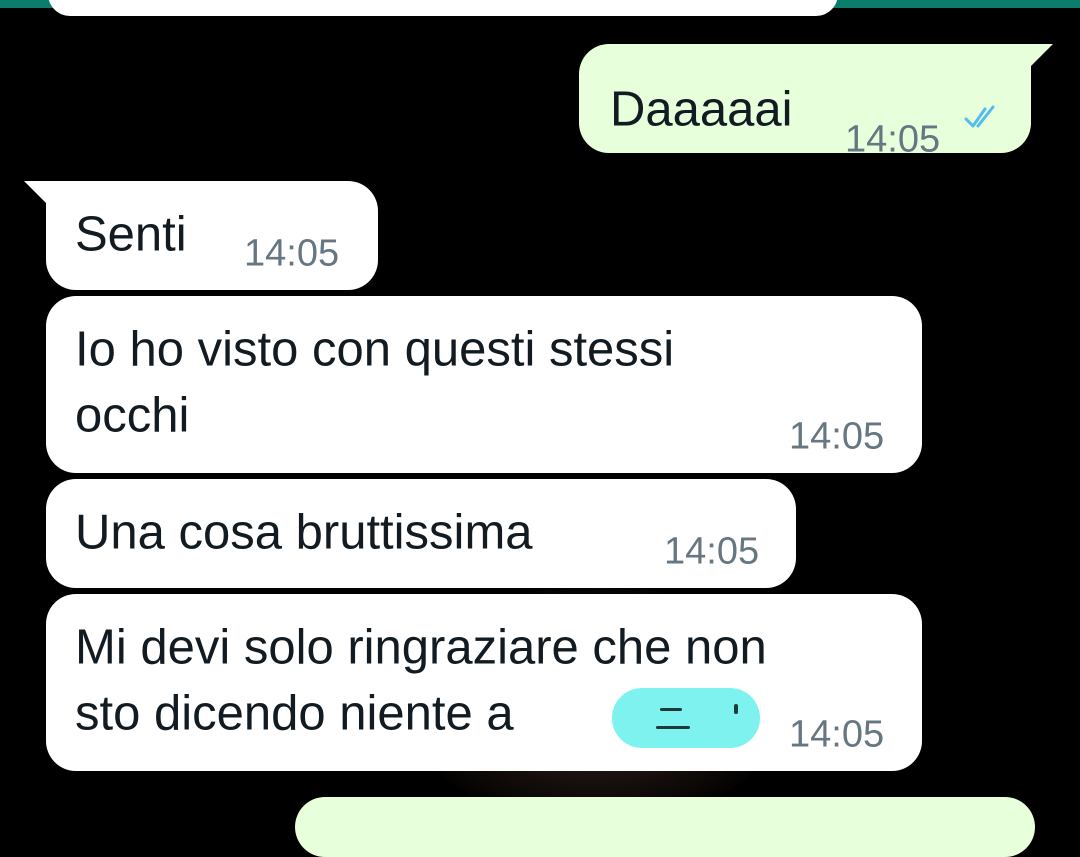 The width and height of the screenshot is (1080, 857). I want to click on redaction-mark, so click(686, 718).